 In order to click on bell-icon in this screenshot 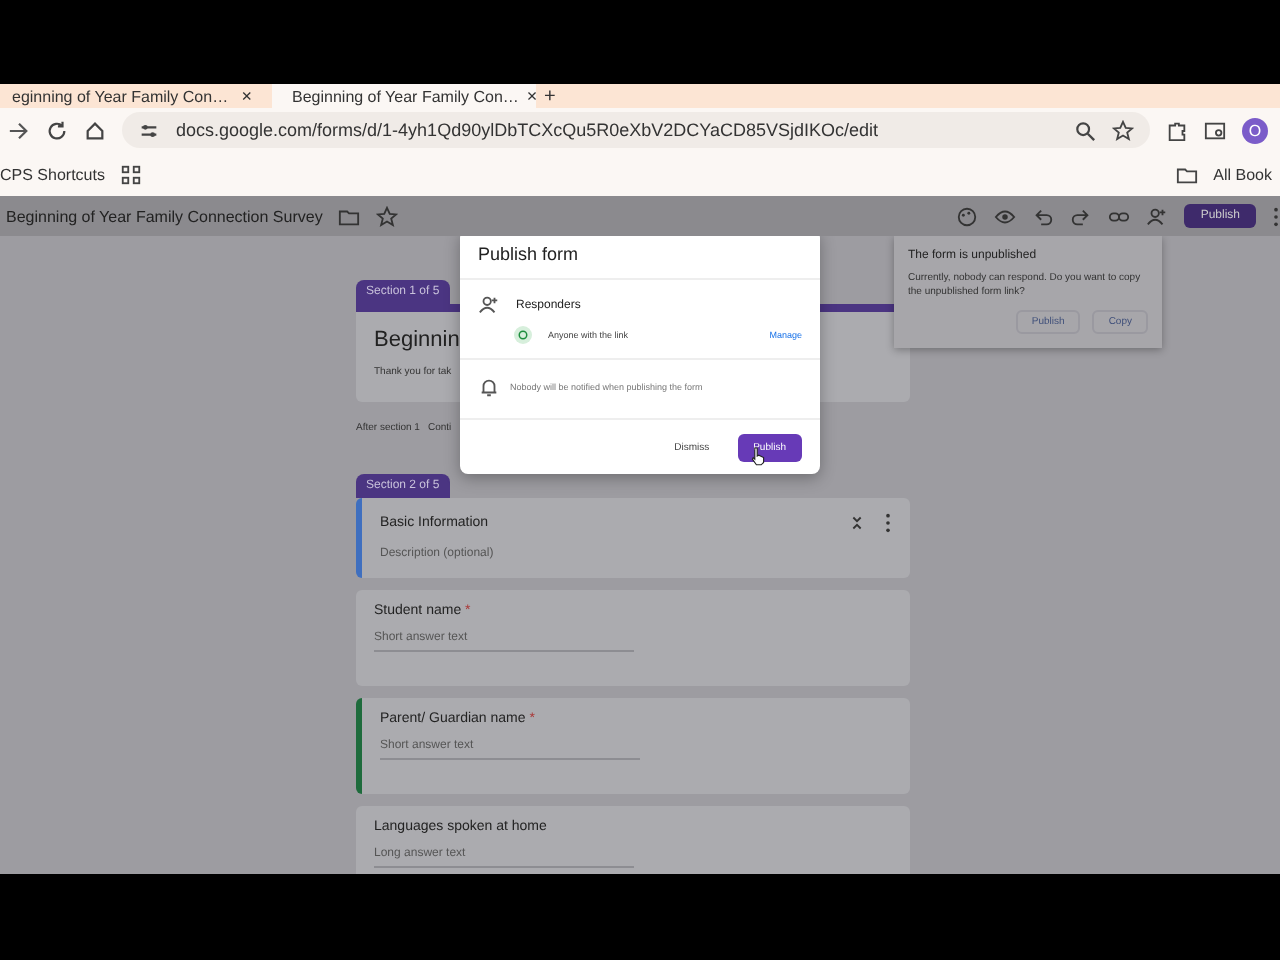, I will do `click(489, 387)`.